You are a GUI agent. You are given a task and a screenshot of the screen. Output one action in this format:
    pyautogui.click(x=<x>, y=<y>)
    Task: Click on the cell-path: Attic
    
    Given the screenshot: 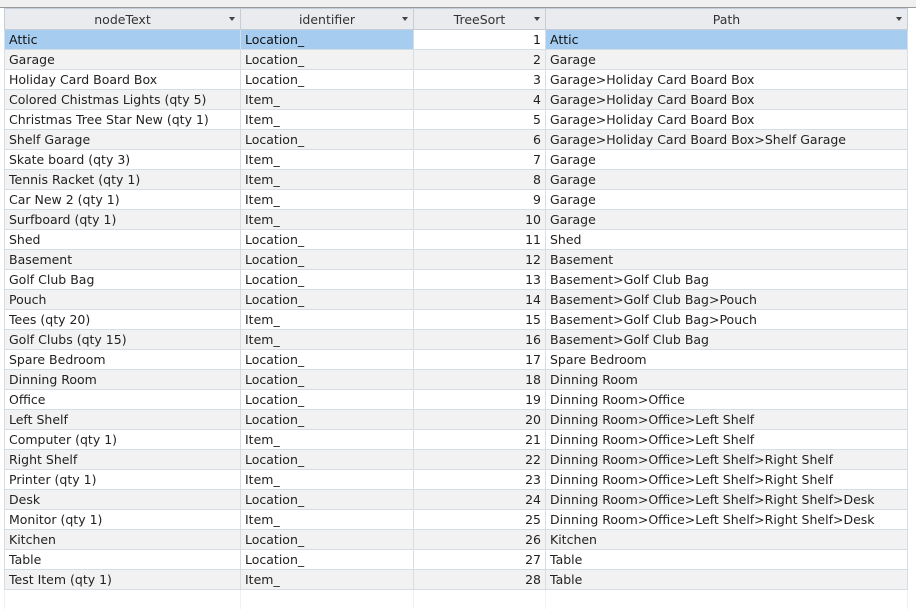 What is the action you would take?
    pyautogui.click(x=727, y=40)
    